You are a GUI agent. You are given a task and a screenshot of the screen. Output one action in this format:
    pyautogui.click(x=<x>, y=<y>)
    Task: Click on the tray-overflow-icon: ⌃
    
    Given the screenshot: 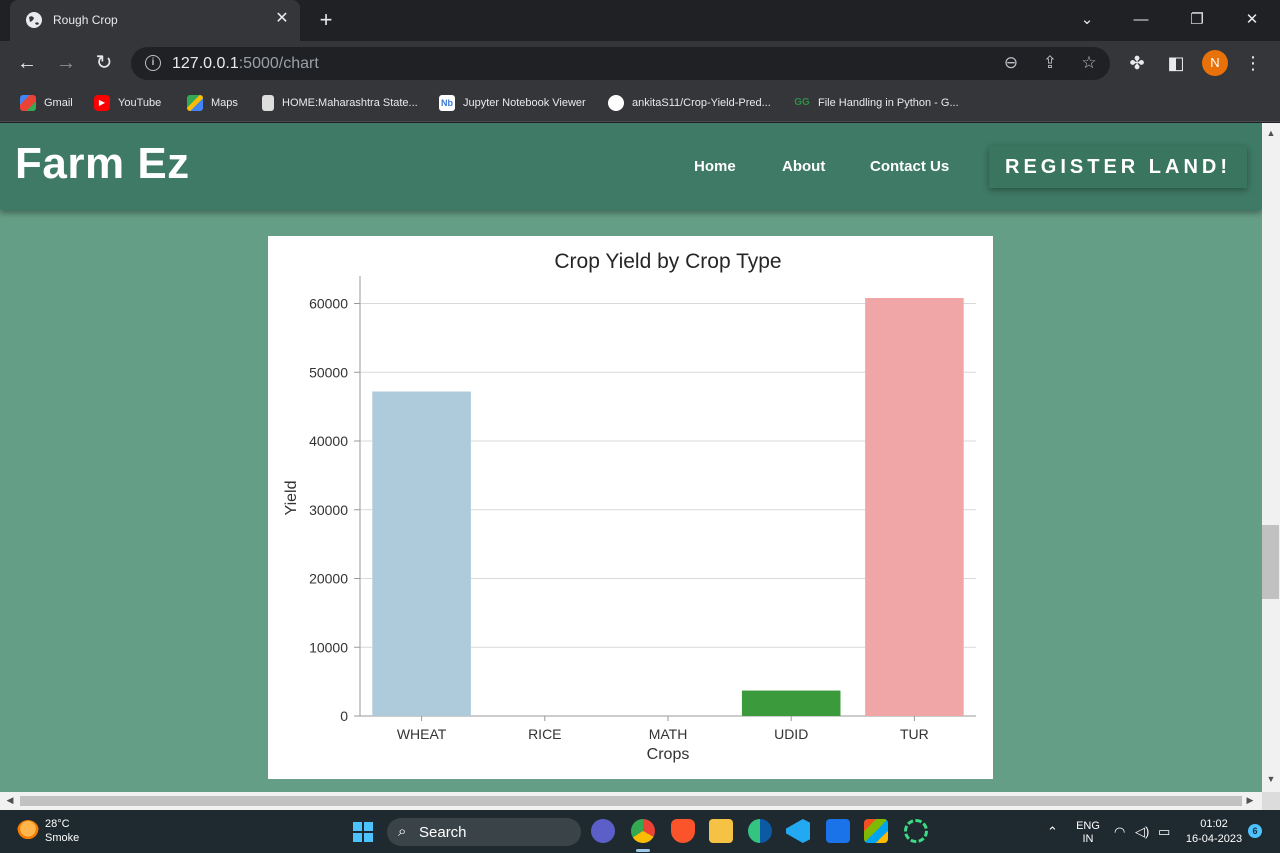 What is the action you would take?
    pyautogui.click(x=1052, y=832)
    